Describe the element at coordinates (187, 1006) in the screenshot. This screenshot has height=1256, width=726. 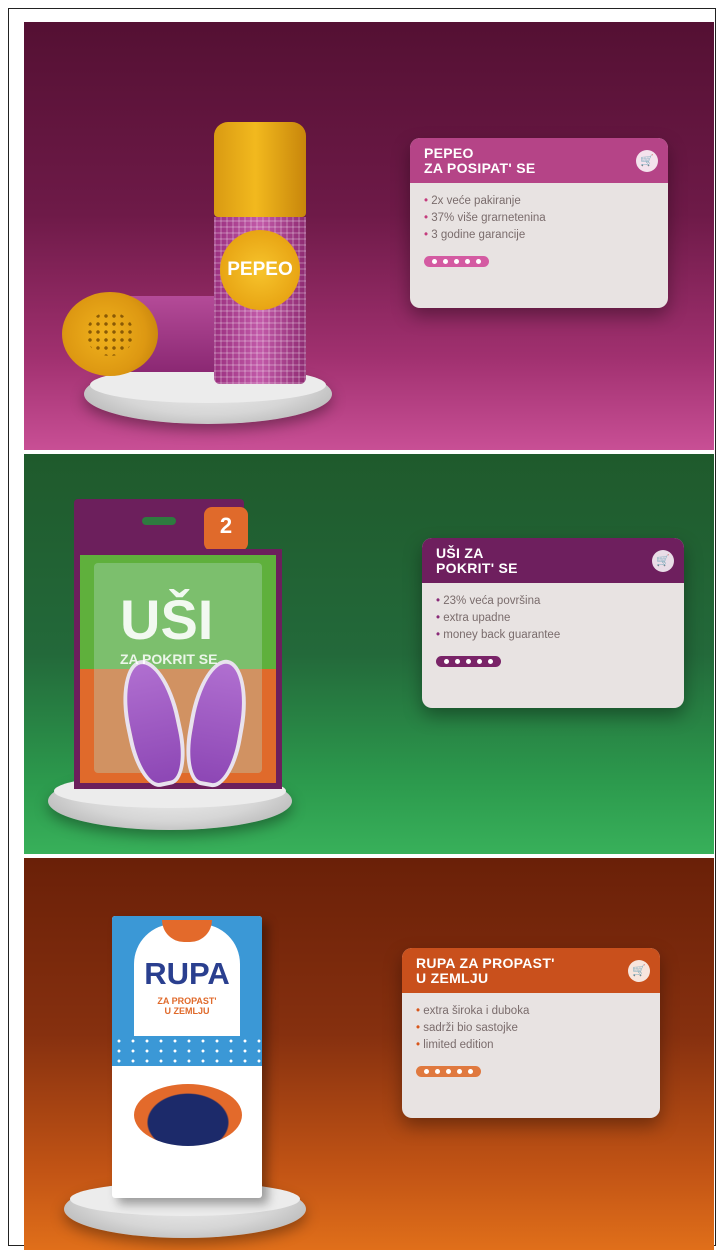
I see `package-subtitle: ZA PROPAST' U ZEMLJU` at that location.